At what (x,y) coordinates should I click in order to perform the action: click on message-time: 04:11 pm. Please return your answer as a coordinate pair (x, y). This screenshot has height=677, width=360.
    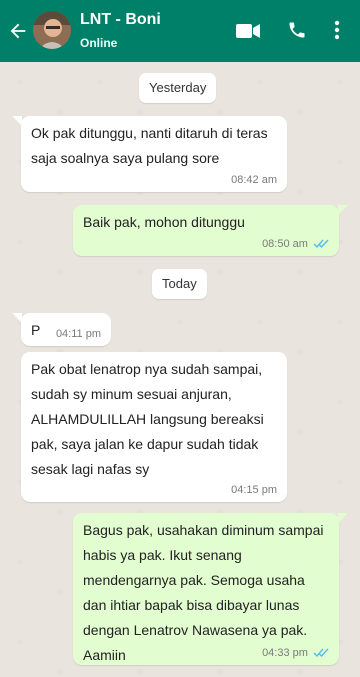
    Looking at the image, I should click on (78, 334).